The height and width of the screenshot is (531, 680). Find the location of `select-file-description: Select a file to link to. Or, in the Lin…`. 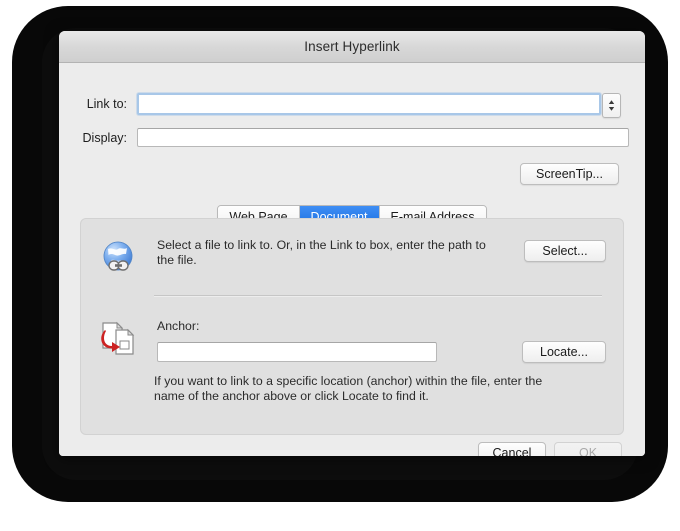

select-file-description: Select a file to link to. Or, in the Lin… is located at coordinates (321, 252).